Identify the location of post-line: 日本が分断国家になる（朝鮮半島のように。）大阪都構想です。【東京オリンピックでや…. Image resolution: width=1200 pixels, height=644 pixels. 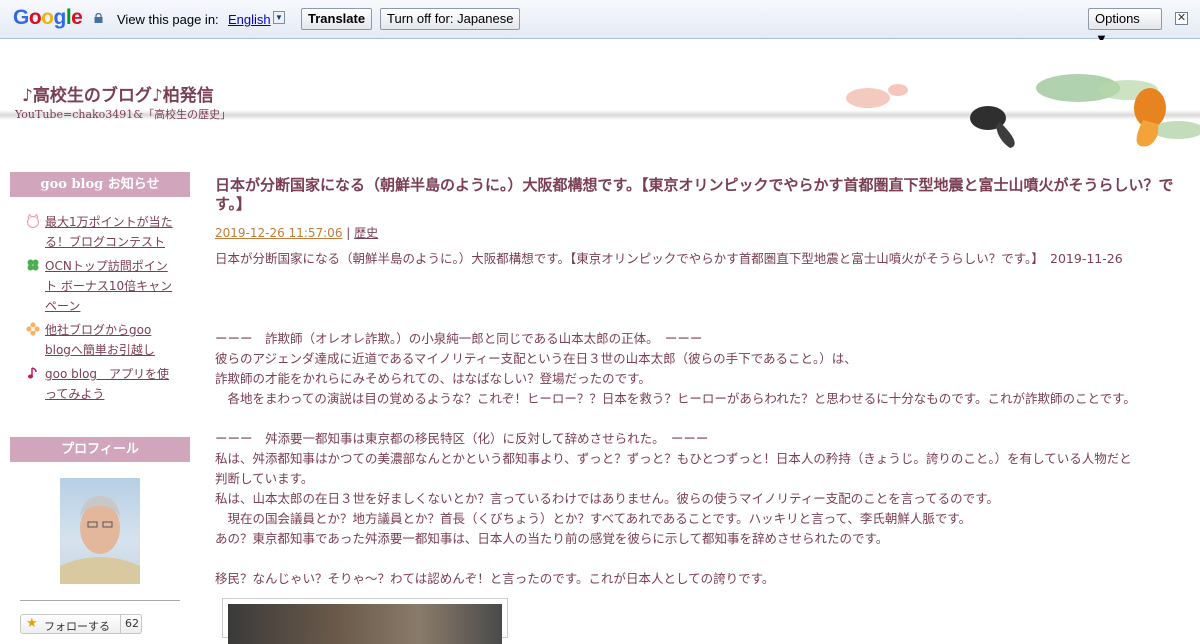
(669, 258).